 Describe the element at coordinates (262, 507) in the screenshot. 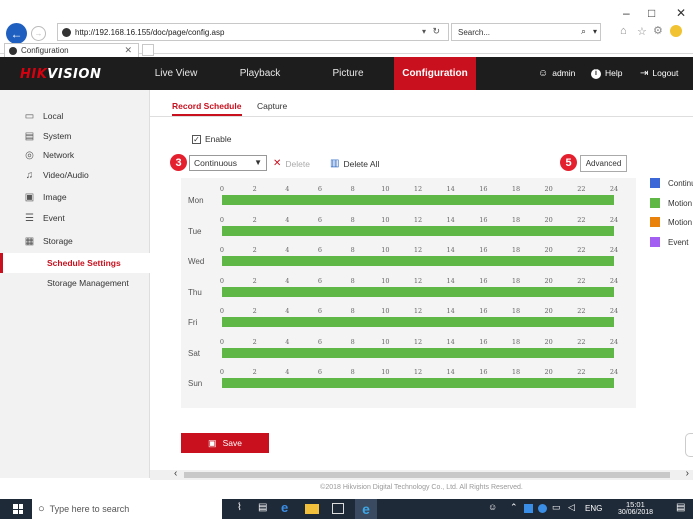

I see `task-view-icon: ▤` at that location.